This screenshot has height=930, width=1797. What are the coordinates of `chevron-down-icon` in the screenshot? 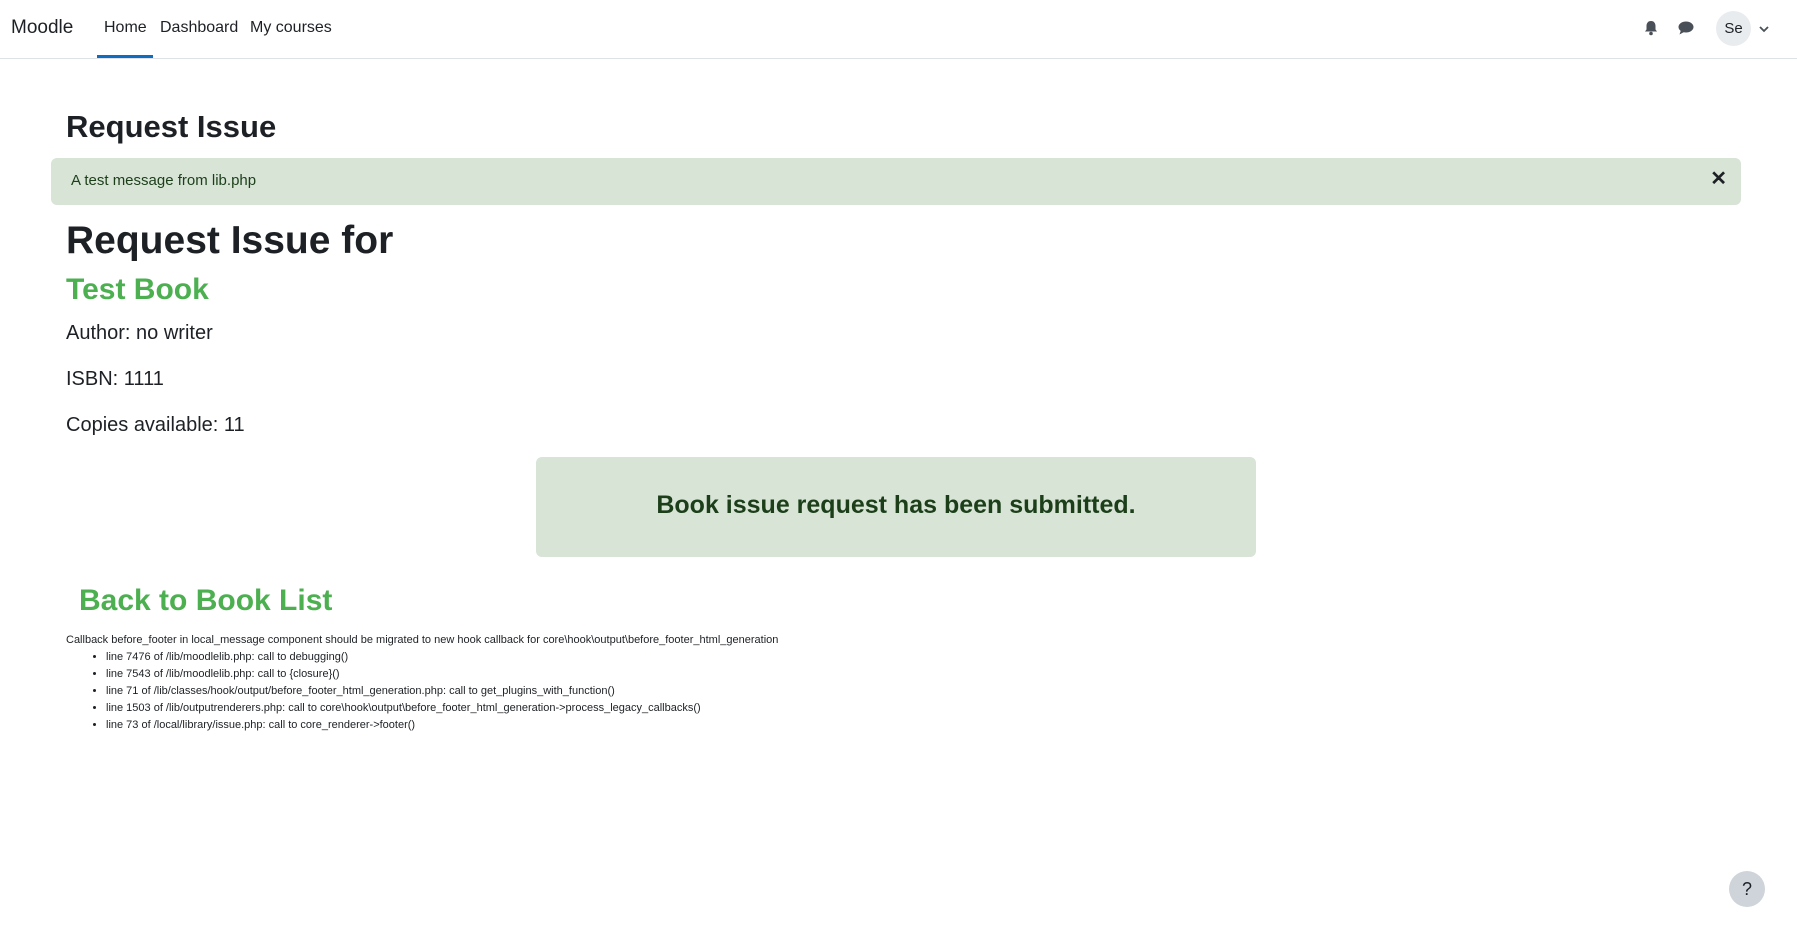 It's located at (1764, 28).